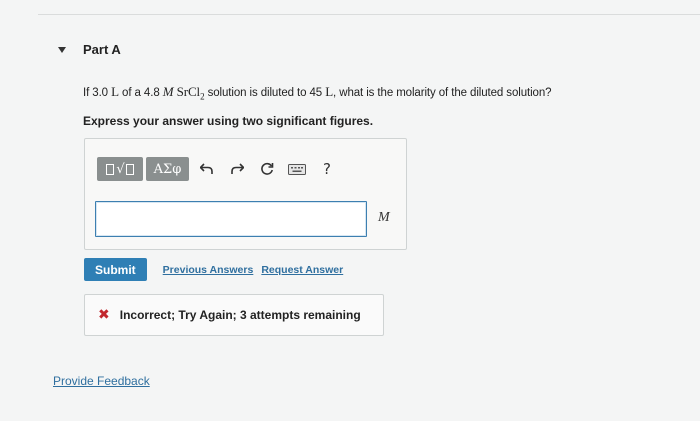  I want to click on error-x-icon: ✖, so click(104, 315).